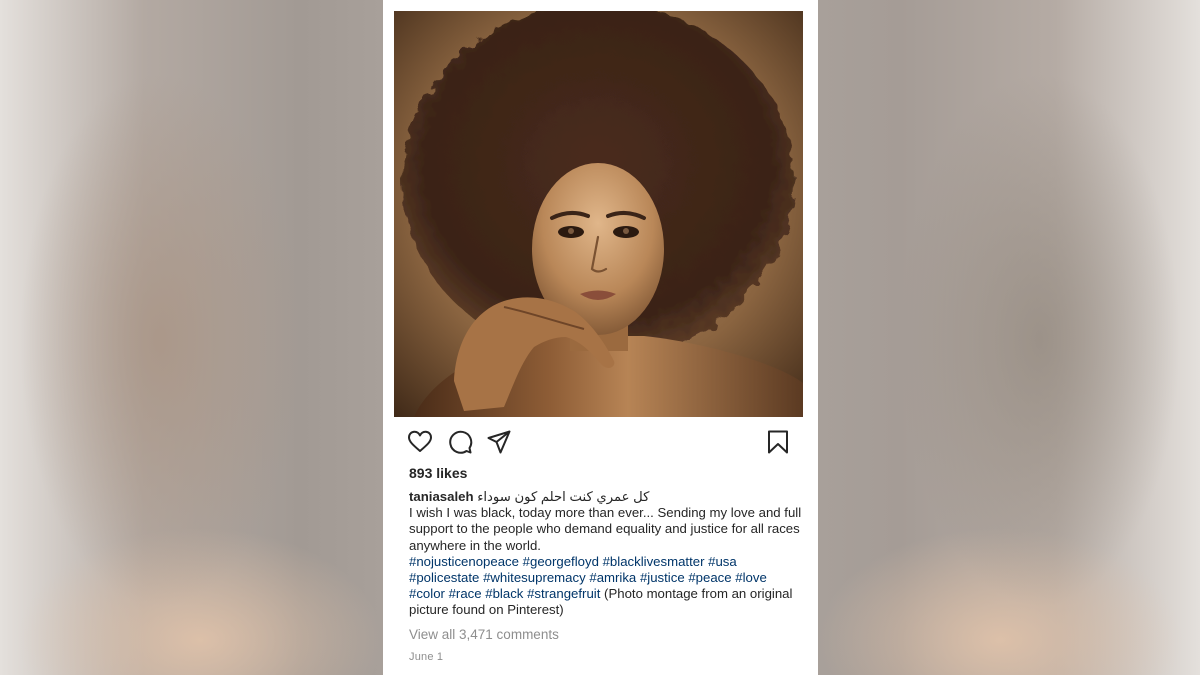 The width and height of the screenshot is (1200, 675). I want to click on hashtag-link: #policestate, so click(444, 577).